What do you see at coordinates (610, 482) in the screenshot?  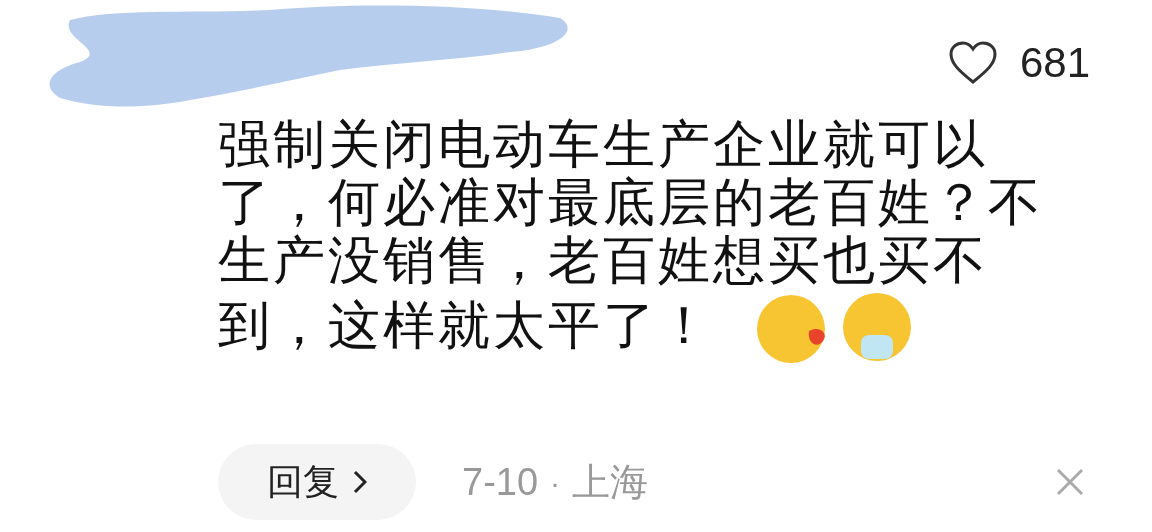 I see `comment-location: 上海` at bounding box center [610, 482].